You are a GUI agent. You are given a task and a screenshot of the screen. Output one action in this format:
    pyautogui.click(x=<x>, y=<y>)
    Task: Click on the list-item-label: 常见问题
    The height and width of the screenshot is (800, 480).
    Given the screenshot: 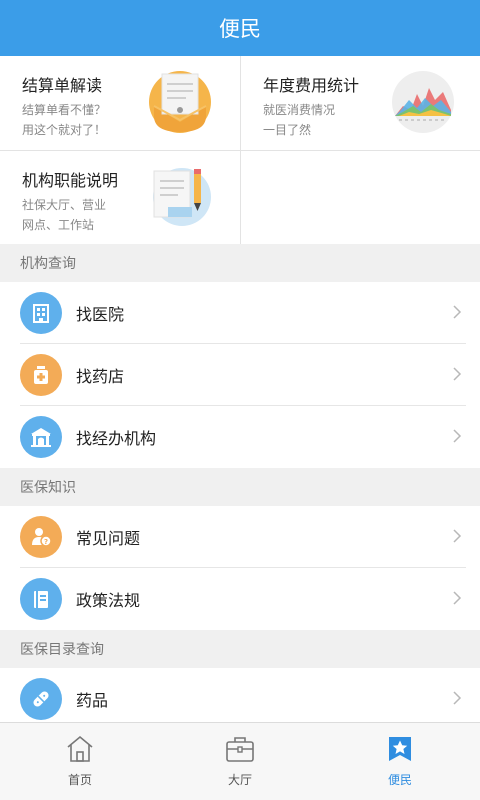 What is the action you would take?
    pyautogui.click(x=108, y=538)
    